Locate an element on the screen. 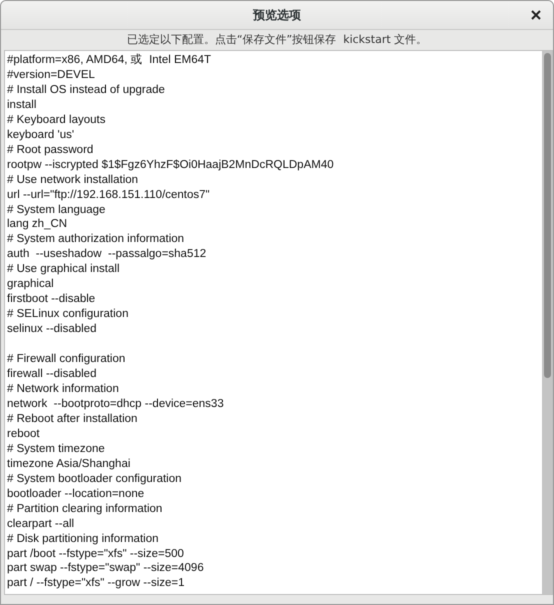 This screenshot has width=554, height=605. window-title: 预览选项 is located at coordinates (277, 15).